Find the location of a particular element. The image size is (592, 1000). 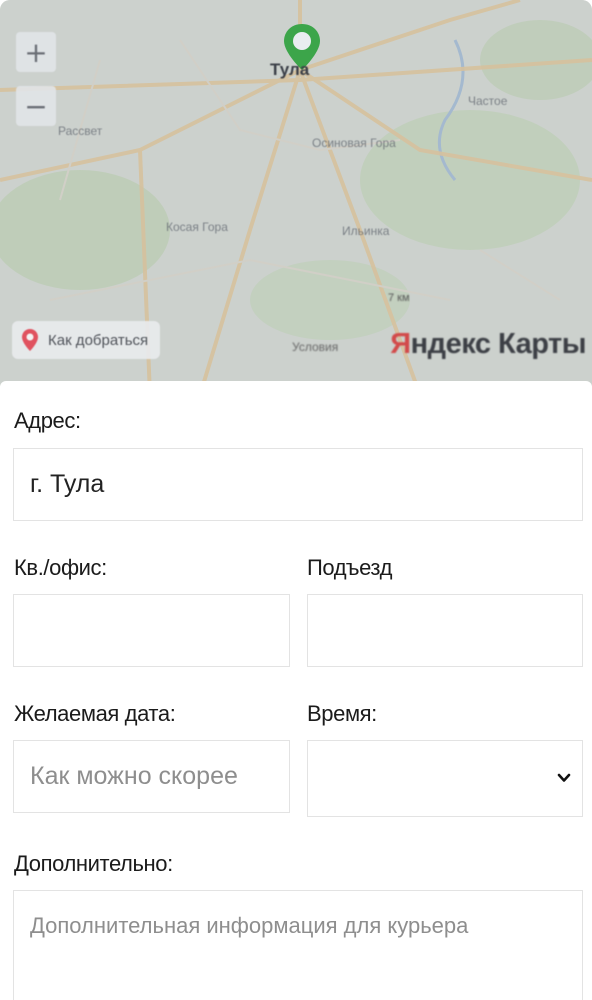

extra-label: Дополнительно: is located at coordinates (93, 863).